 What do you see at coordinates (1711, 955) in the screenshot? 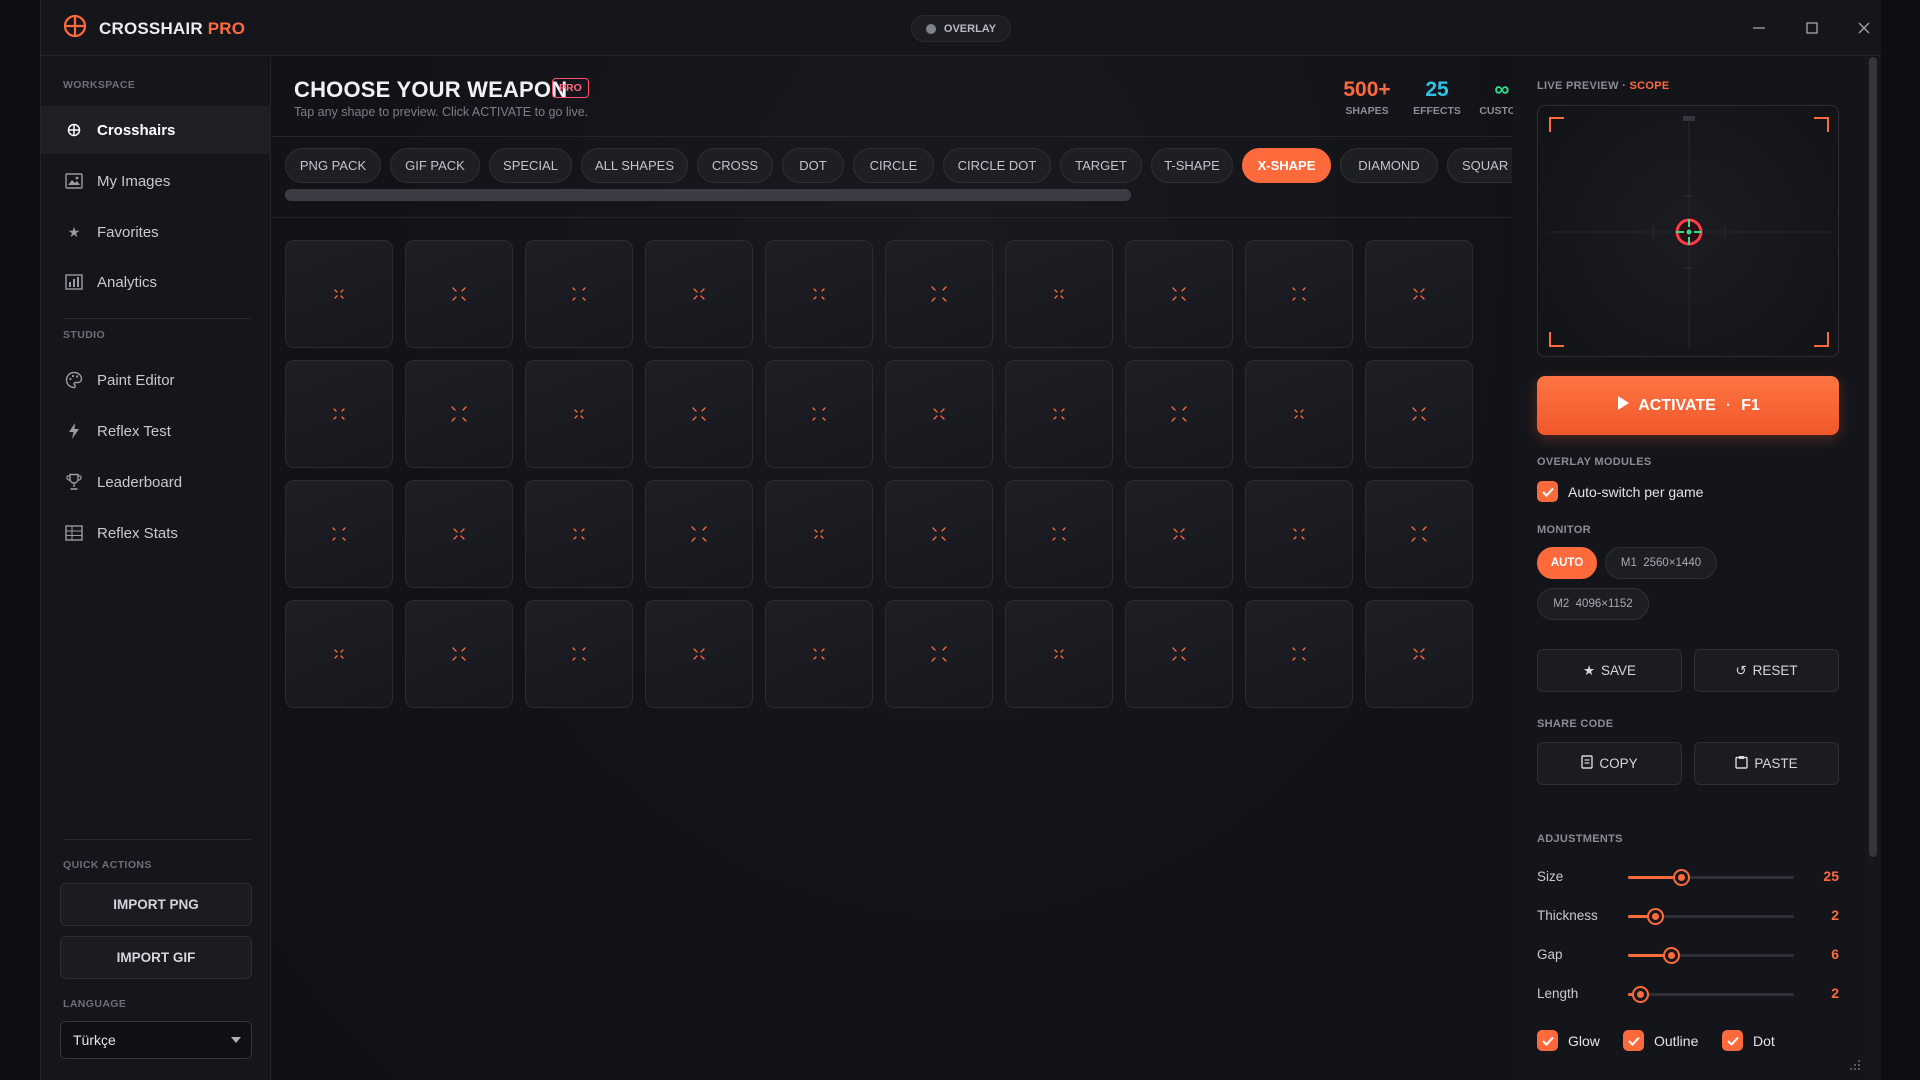
I see `gap-track` at bounding box center [1711, 955].